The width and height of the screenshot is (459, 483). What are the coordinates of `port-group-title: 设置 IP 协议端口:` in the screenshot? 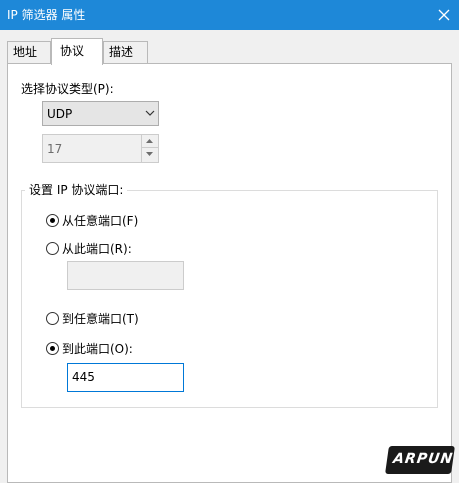 It's located at (76, 190).